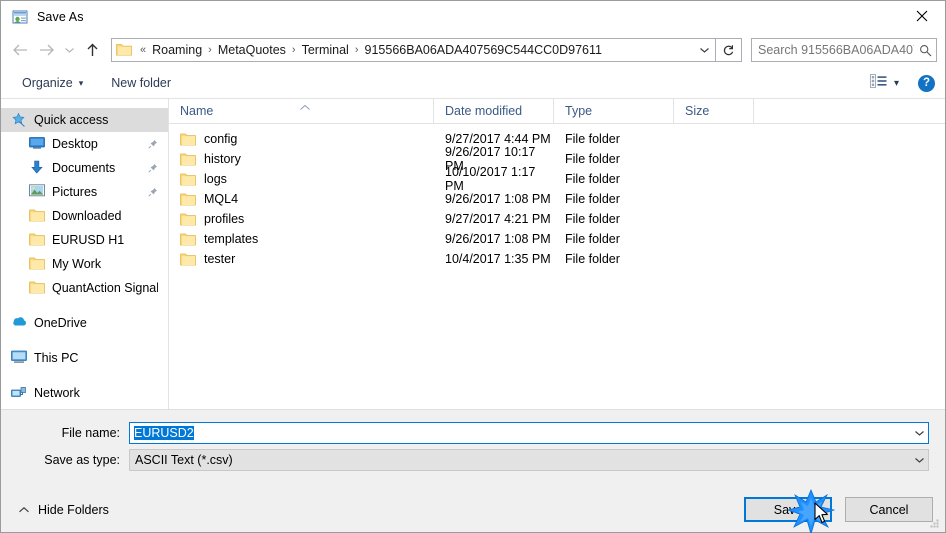 The width and height of the screenshot is (946, 533). I want to click on breadcrumb-item-metaquotes: MetaQuotes, so click(252, 50).